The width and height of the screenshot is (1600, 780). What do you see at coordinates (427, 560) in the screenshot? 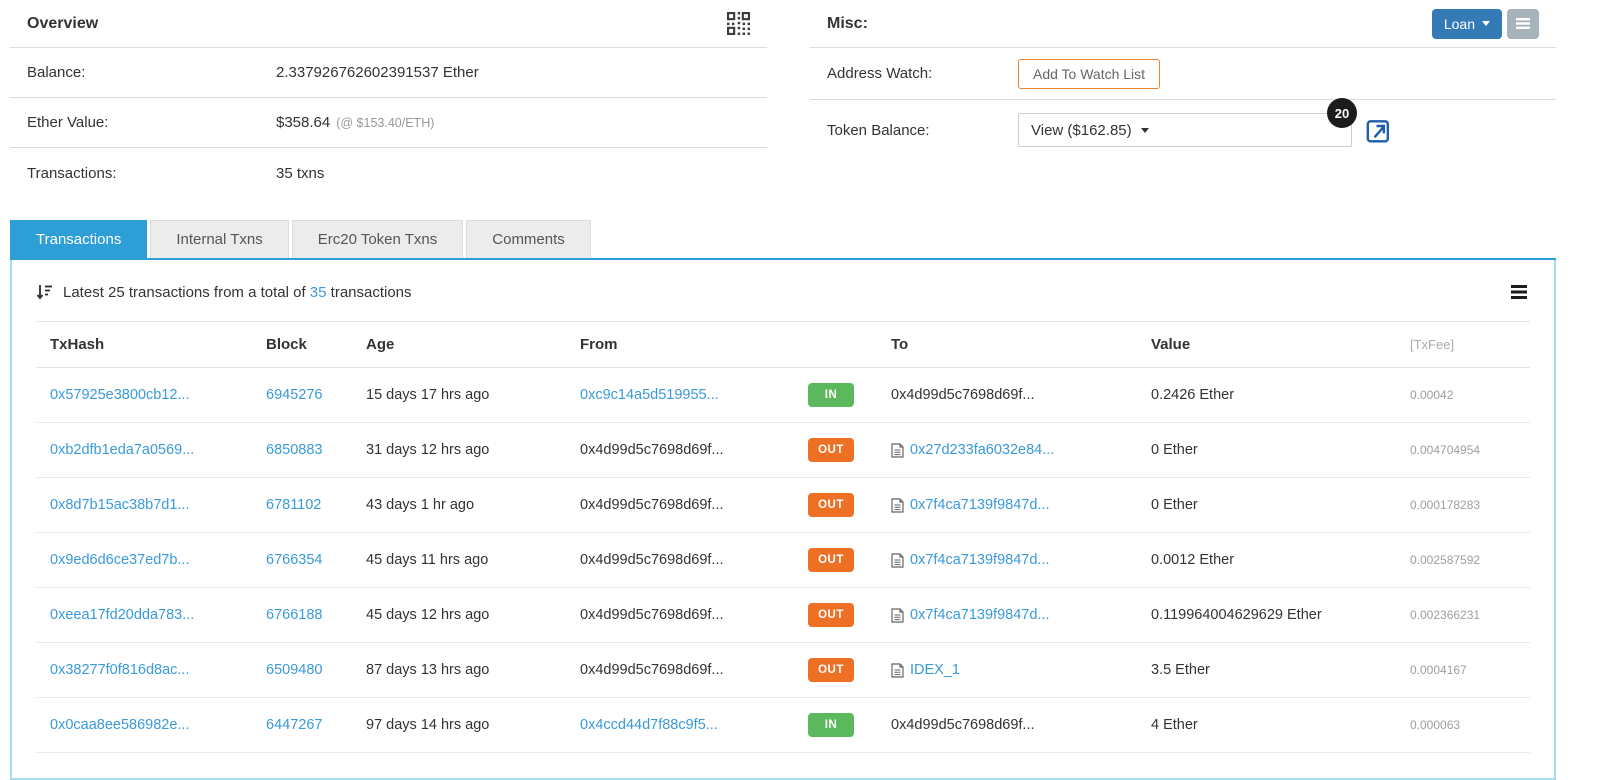
I see `age-text: 45 days 11 hrs ago` at bounding box center [427, 560].